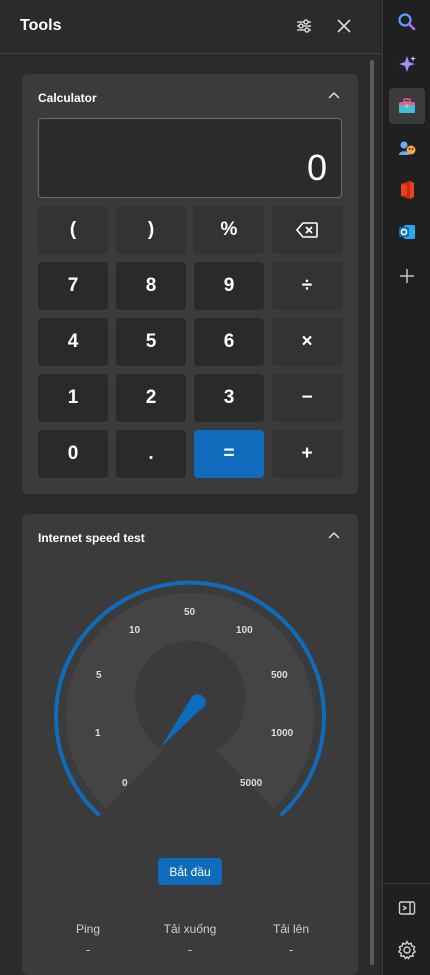 The width and height of the screenshot is (430, 975). Describe the element at coordinates (190, 949) in the screenshot. I see `download-value: -` at that location.